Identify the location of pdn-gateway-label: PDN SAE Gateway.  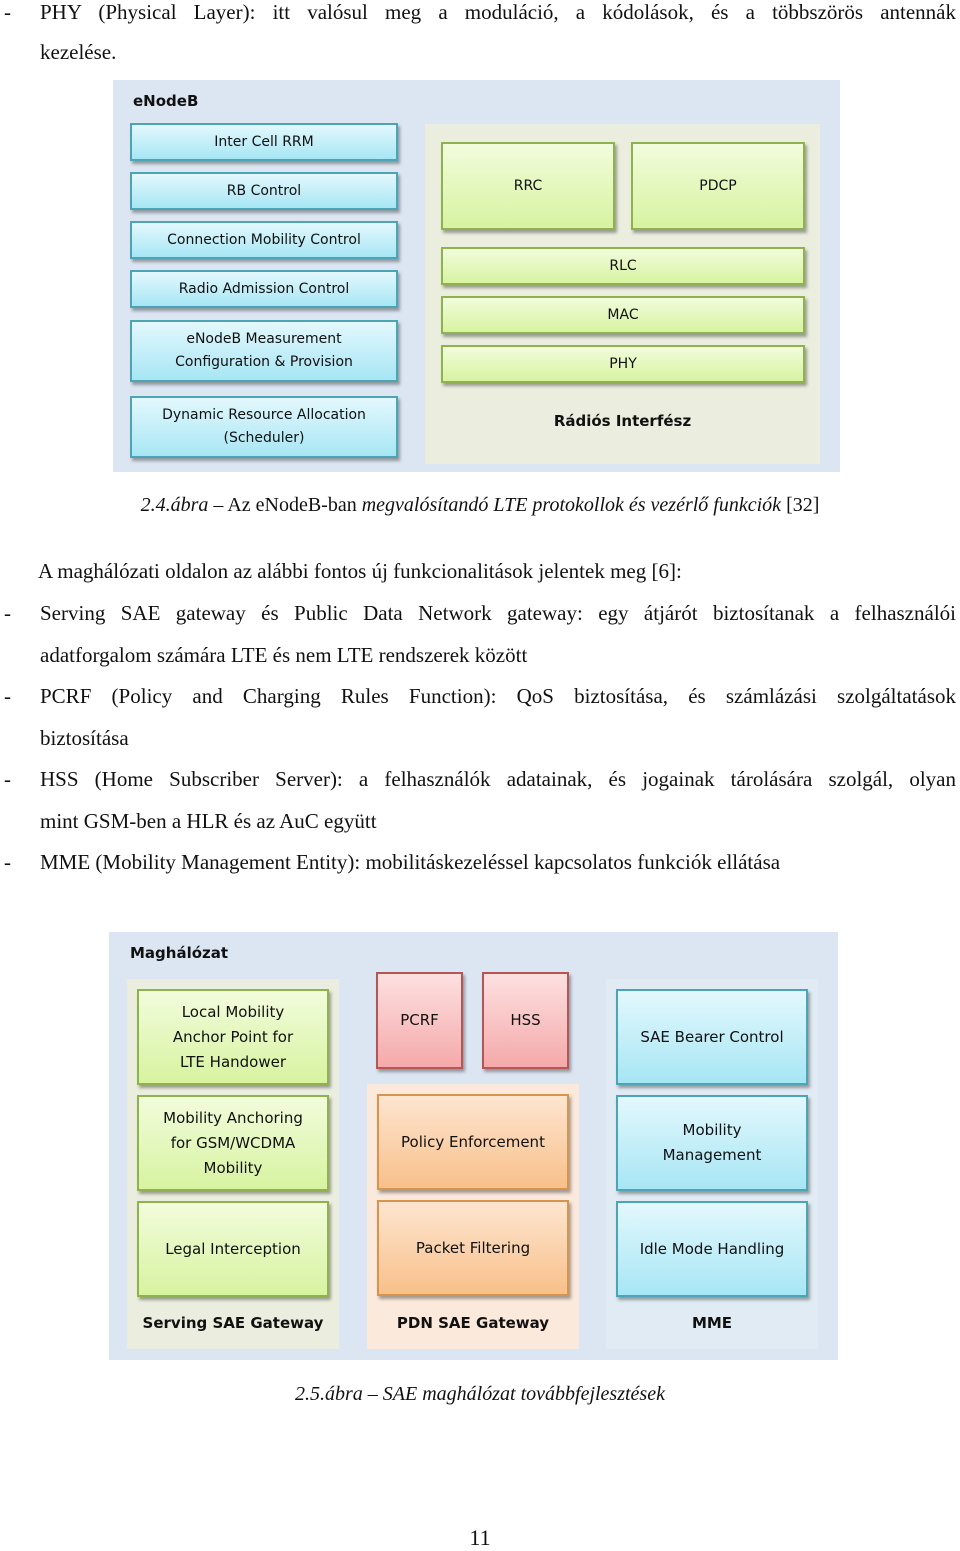
(473, 1323).